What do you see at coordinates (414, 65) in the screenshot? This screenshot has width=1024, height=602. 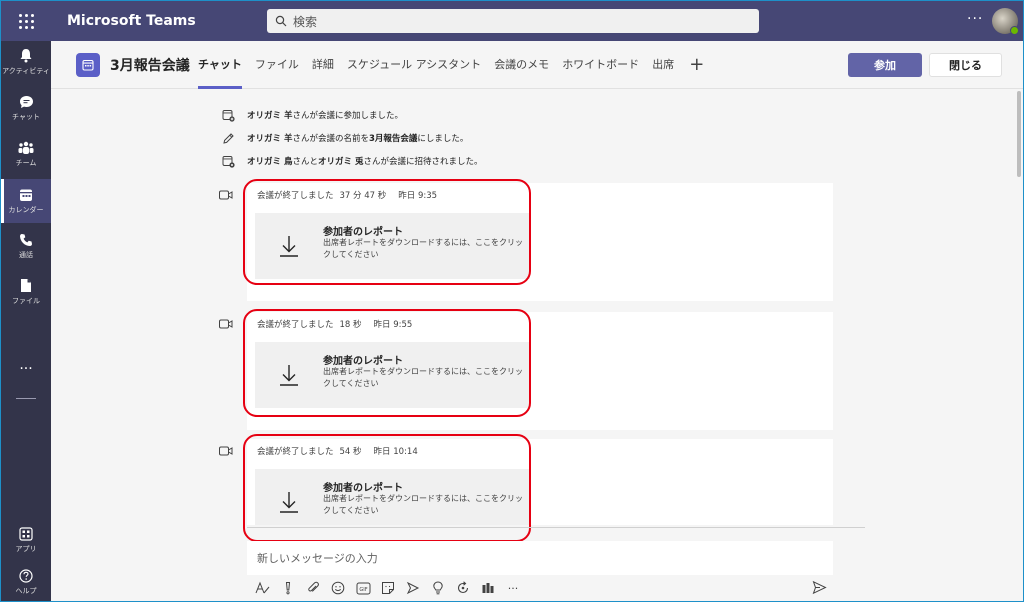 I see `tab-scheduling-assistant: スケジュール アシスタント` at bounding box center [414, 65].